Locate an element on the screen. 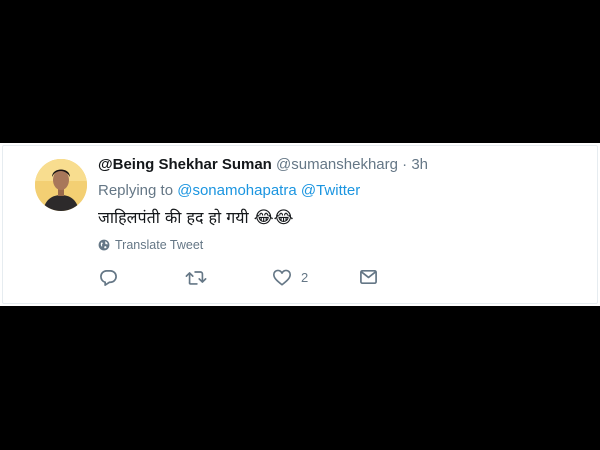  reply-button is located at coordinates (108, 277).